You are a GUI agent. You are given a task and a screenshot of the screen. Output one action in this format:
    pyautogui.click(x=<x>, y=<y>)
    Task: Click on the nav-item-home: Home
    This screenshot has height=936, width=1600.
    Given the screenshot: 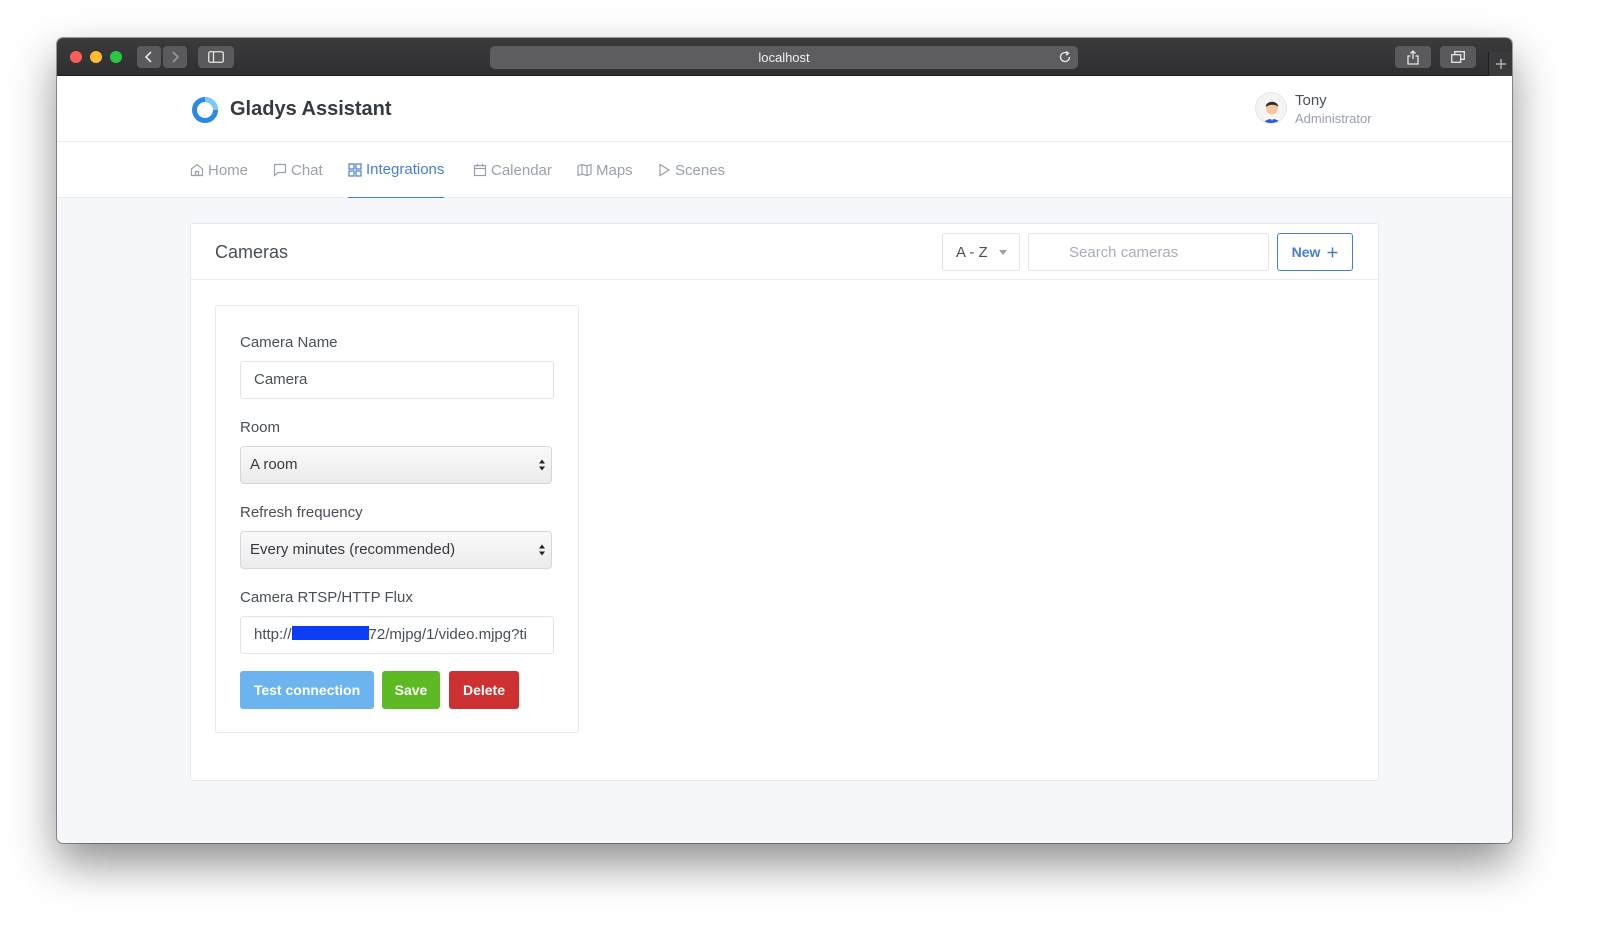 What is the action you would take?
    pyautogui.click(x=219, y=170)
    